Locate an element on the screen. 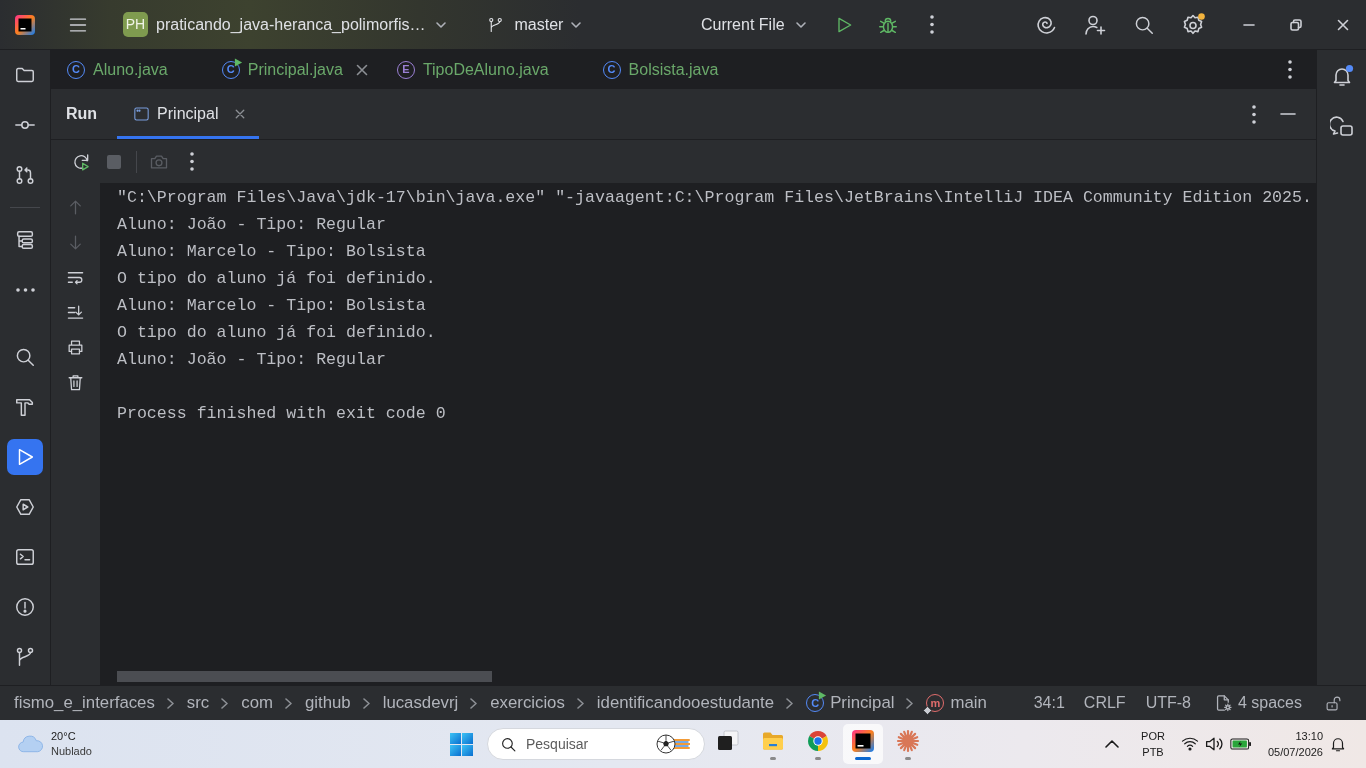 The image size is (1366, 768). breadcrumb-item: github is located at coordinates (327, 703).